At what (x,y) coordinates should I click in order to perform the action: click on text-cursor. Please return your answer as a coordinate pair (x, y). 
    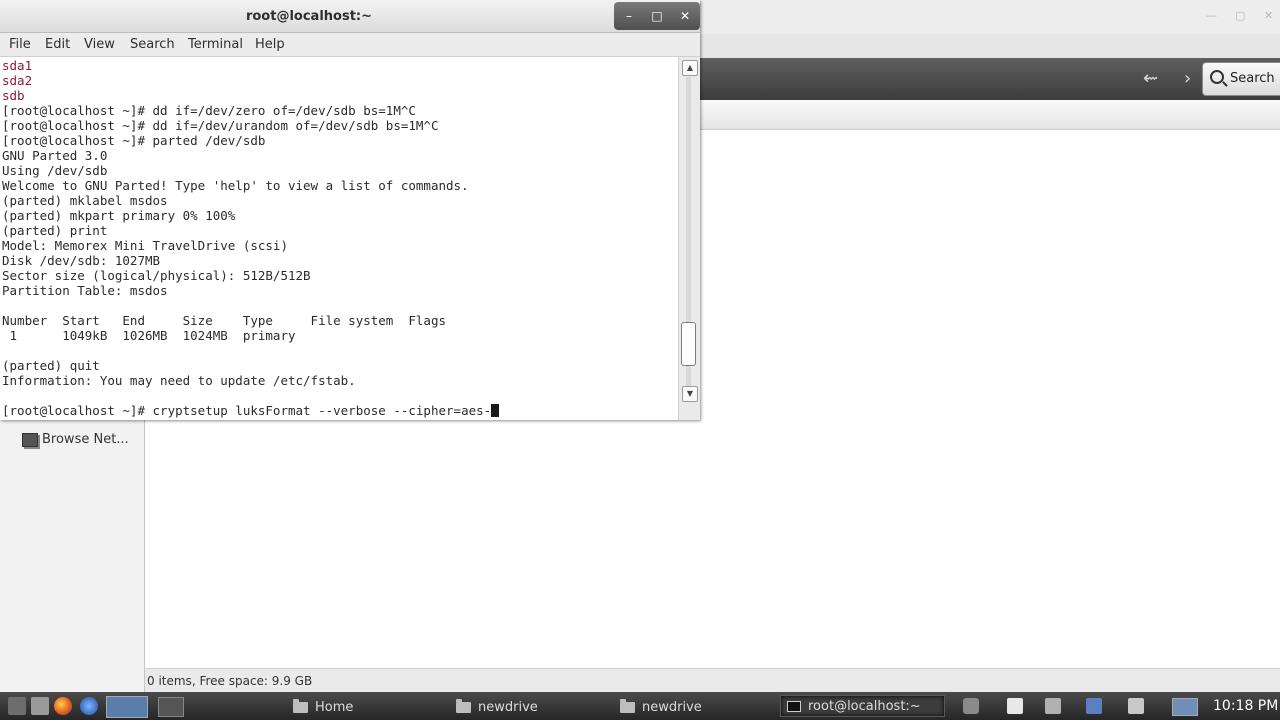
    Looking at the image, I should click on (495, 410).